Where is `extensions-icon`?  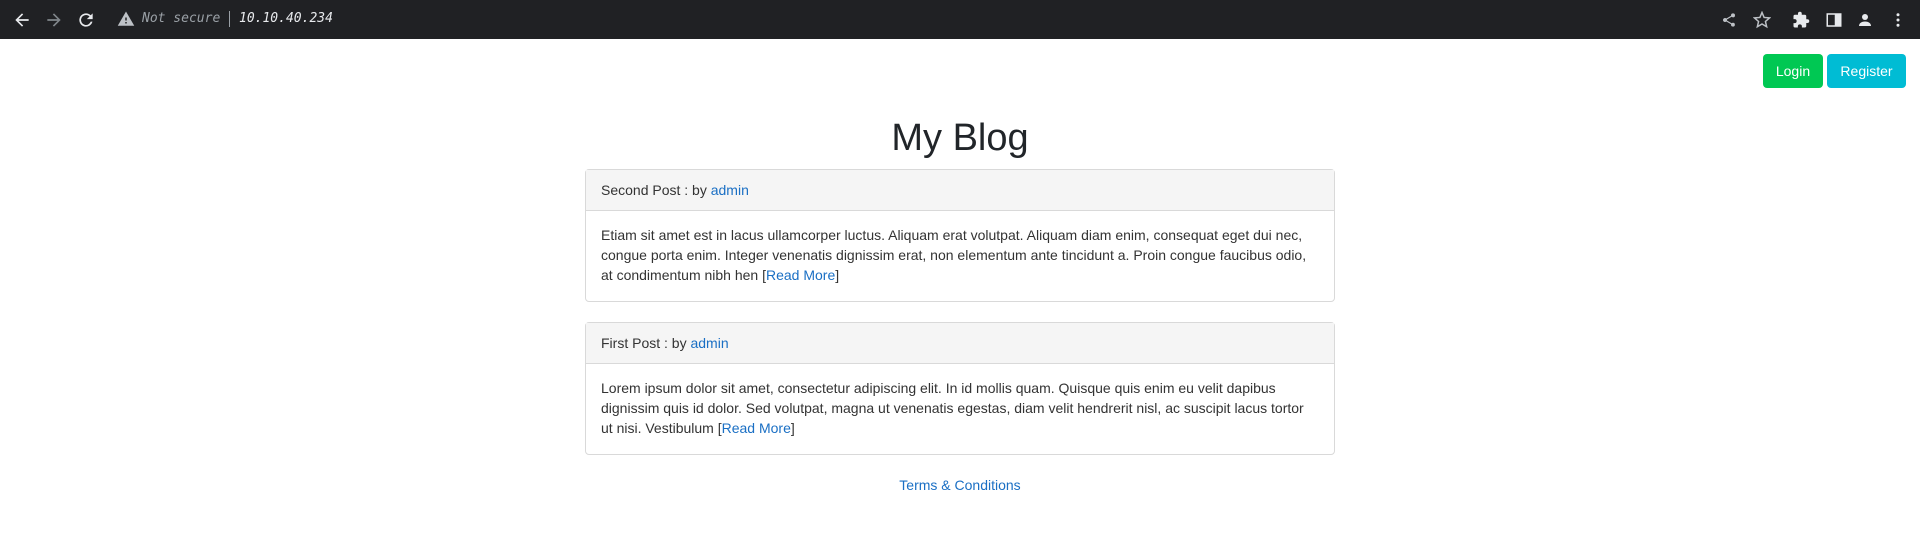
extensions-icon is located at coordinates (1801, 20).